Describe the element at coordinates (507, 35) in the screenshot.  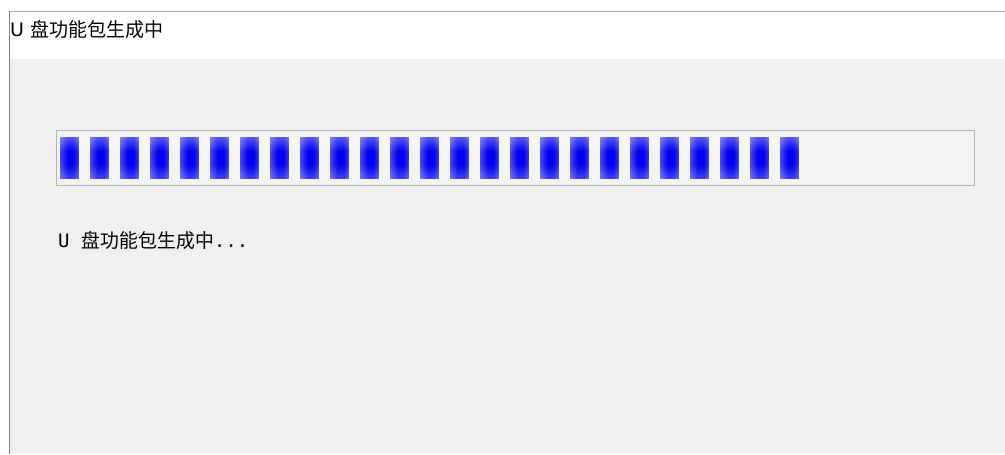
I see `title-bar: U 盘功能包生成中` at that location.